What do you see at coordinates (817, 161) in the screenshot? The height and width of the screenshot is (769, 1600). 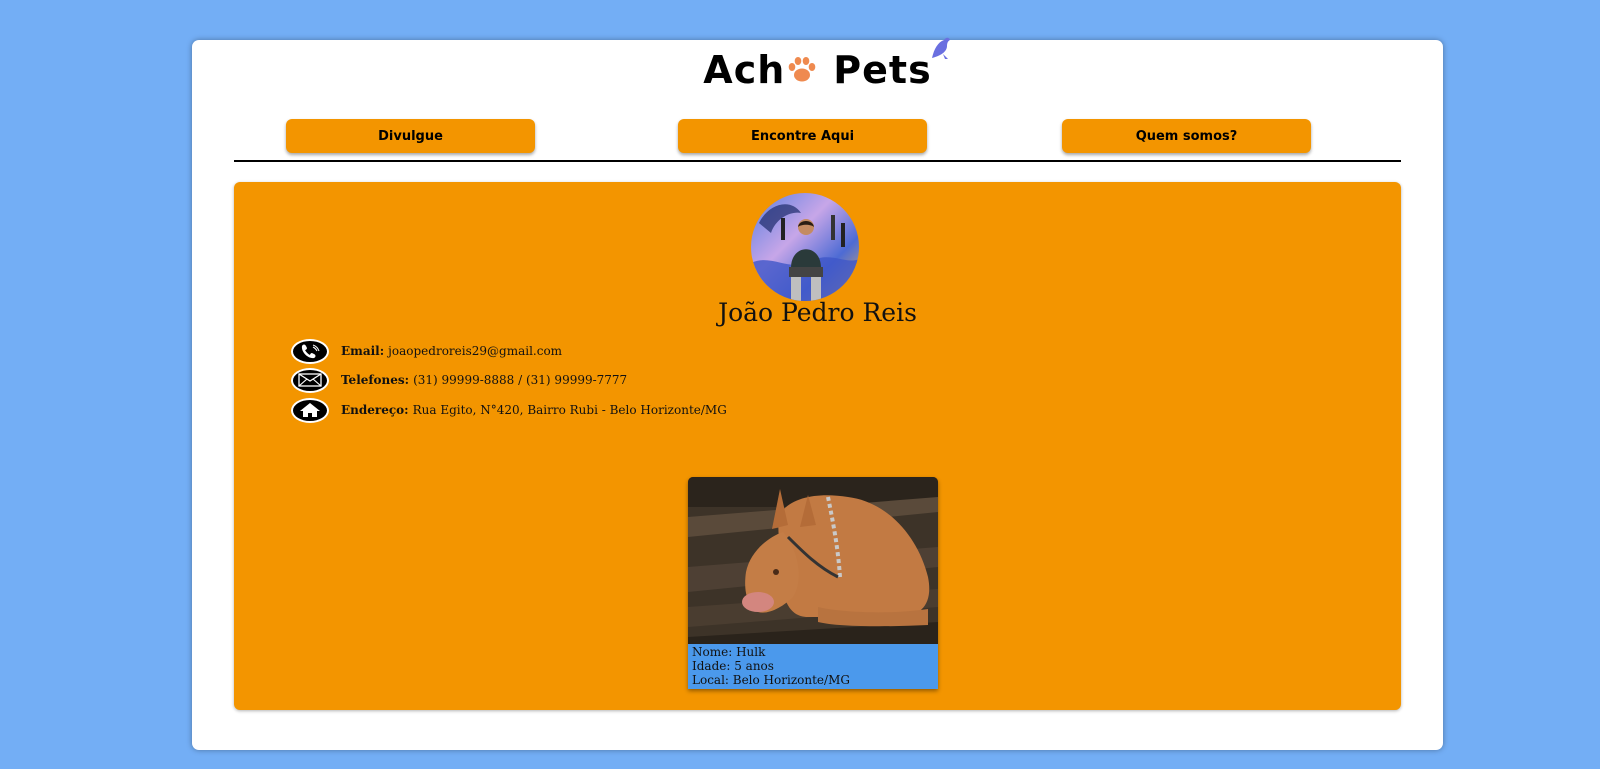 I see `nav-divider` at bounding box center [817, 161].